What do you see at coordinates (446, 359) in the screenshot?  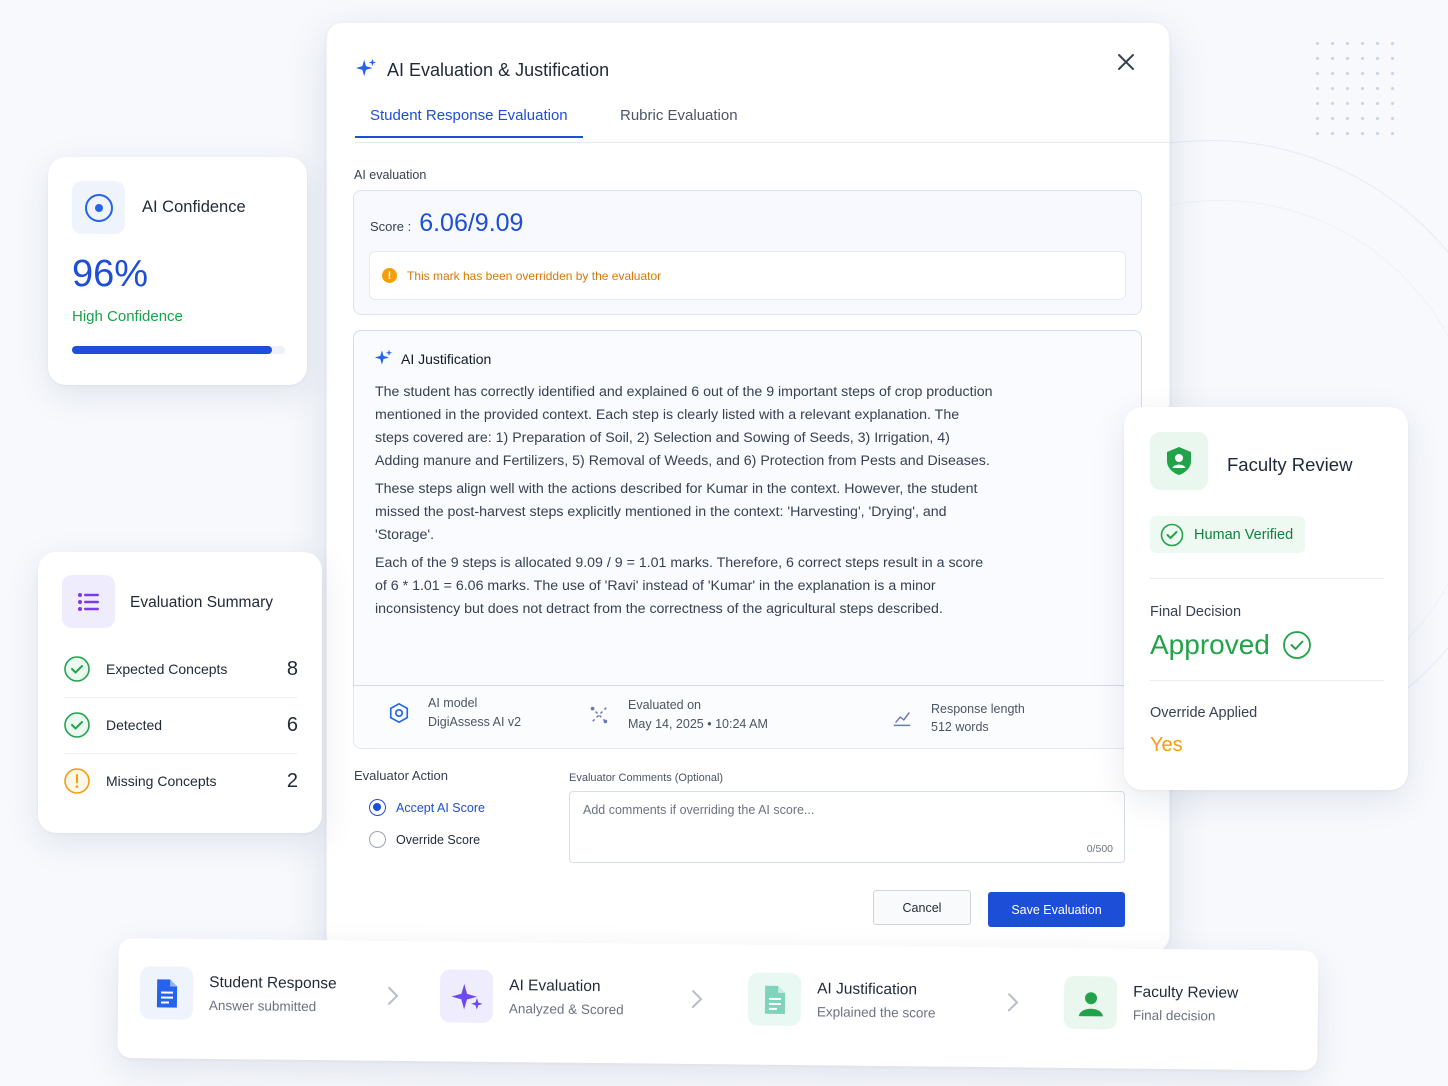 I see `justification-title-text: AI Justification` at bounding box center [446, 359].